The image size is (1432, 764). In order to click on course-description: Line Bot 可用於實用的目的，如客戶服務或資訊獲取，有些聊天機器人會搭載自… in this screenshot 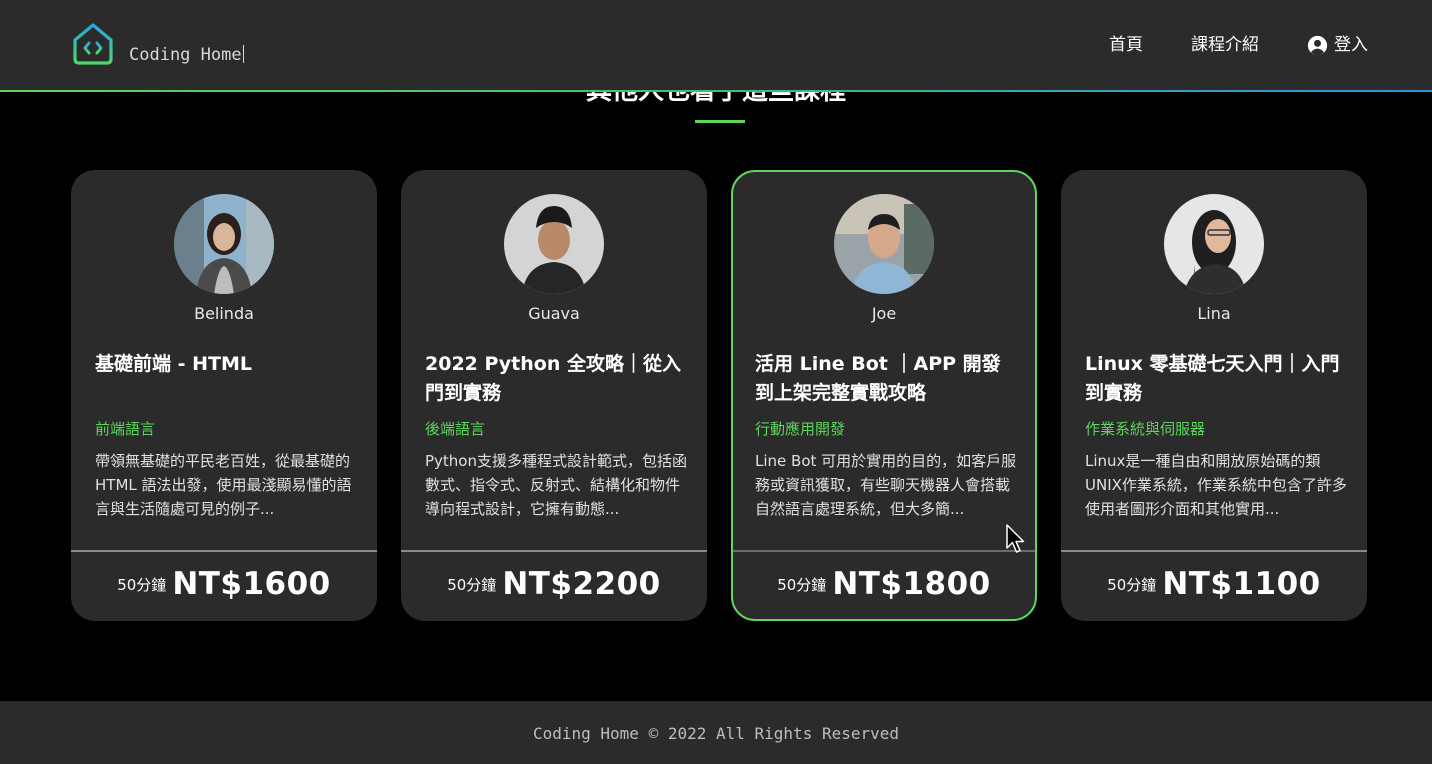, I will do `click(886, 485)`.